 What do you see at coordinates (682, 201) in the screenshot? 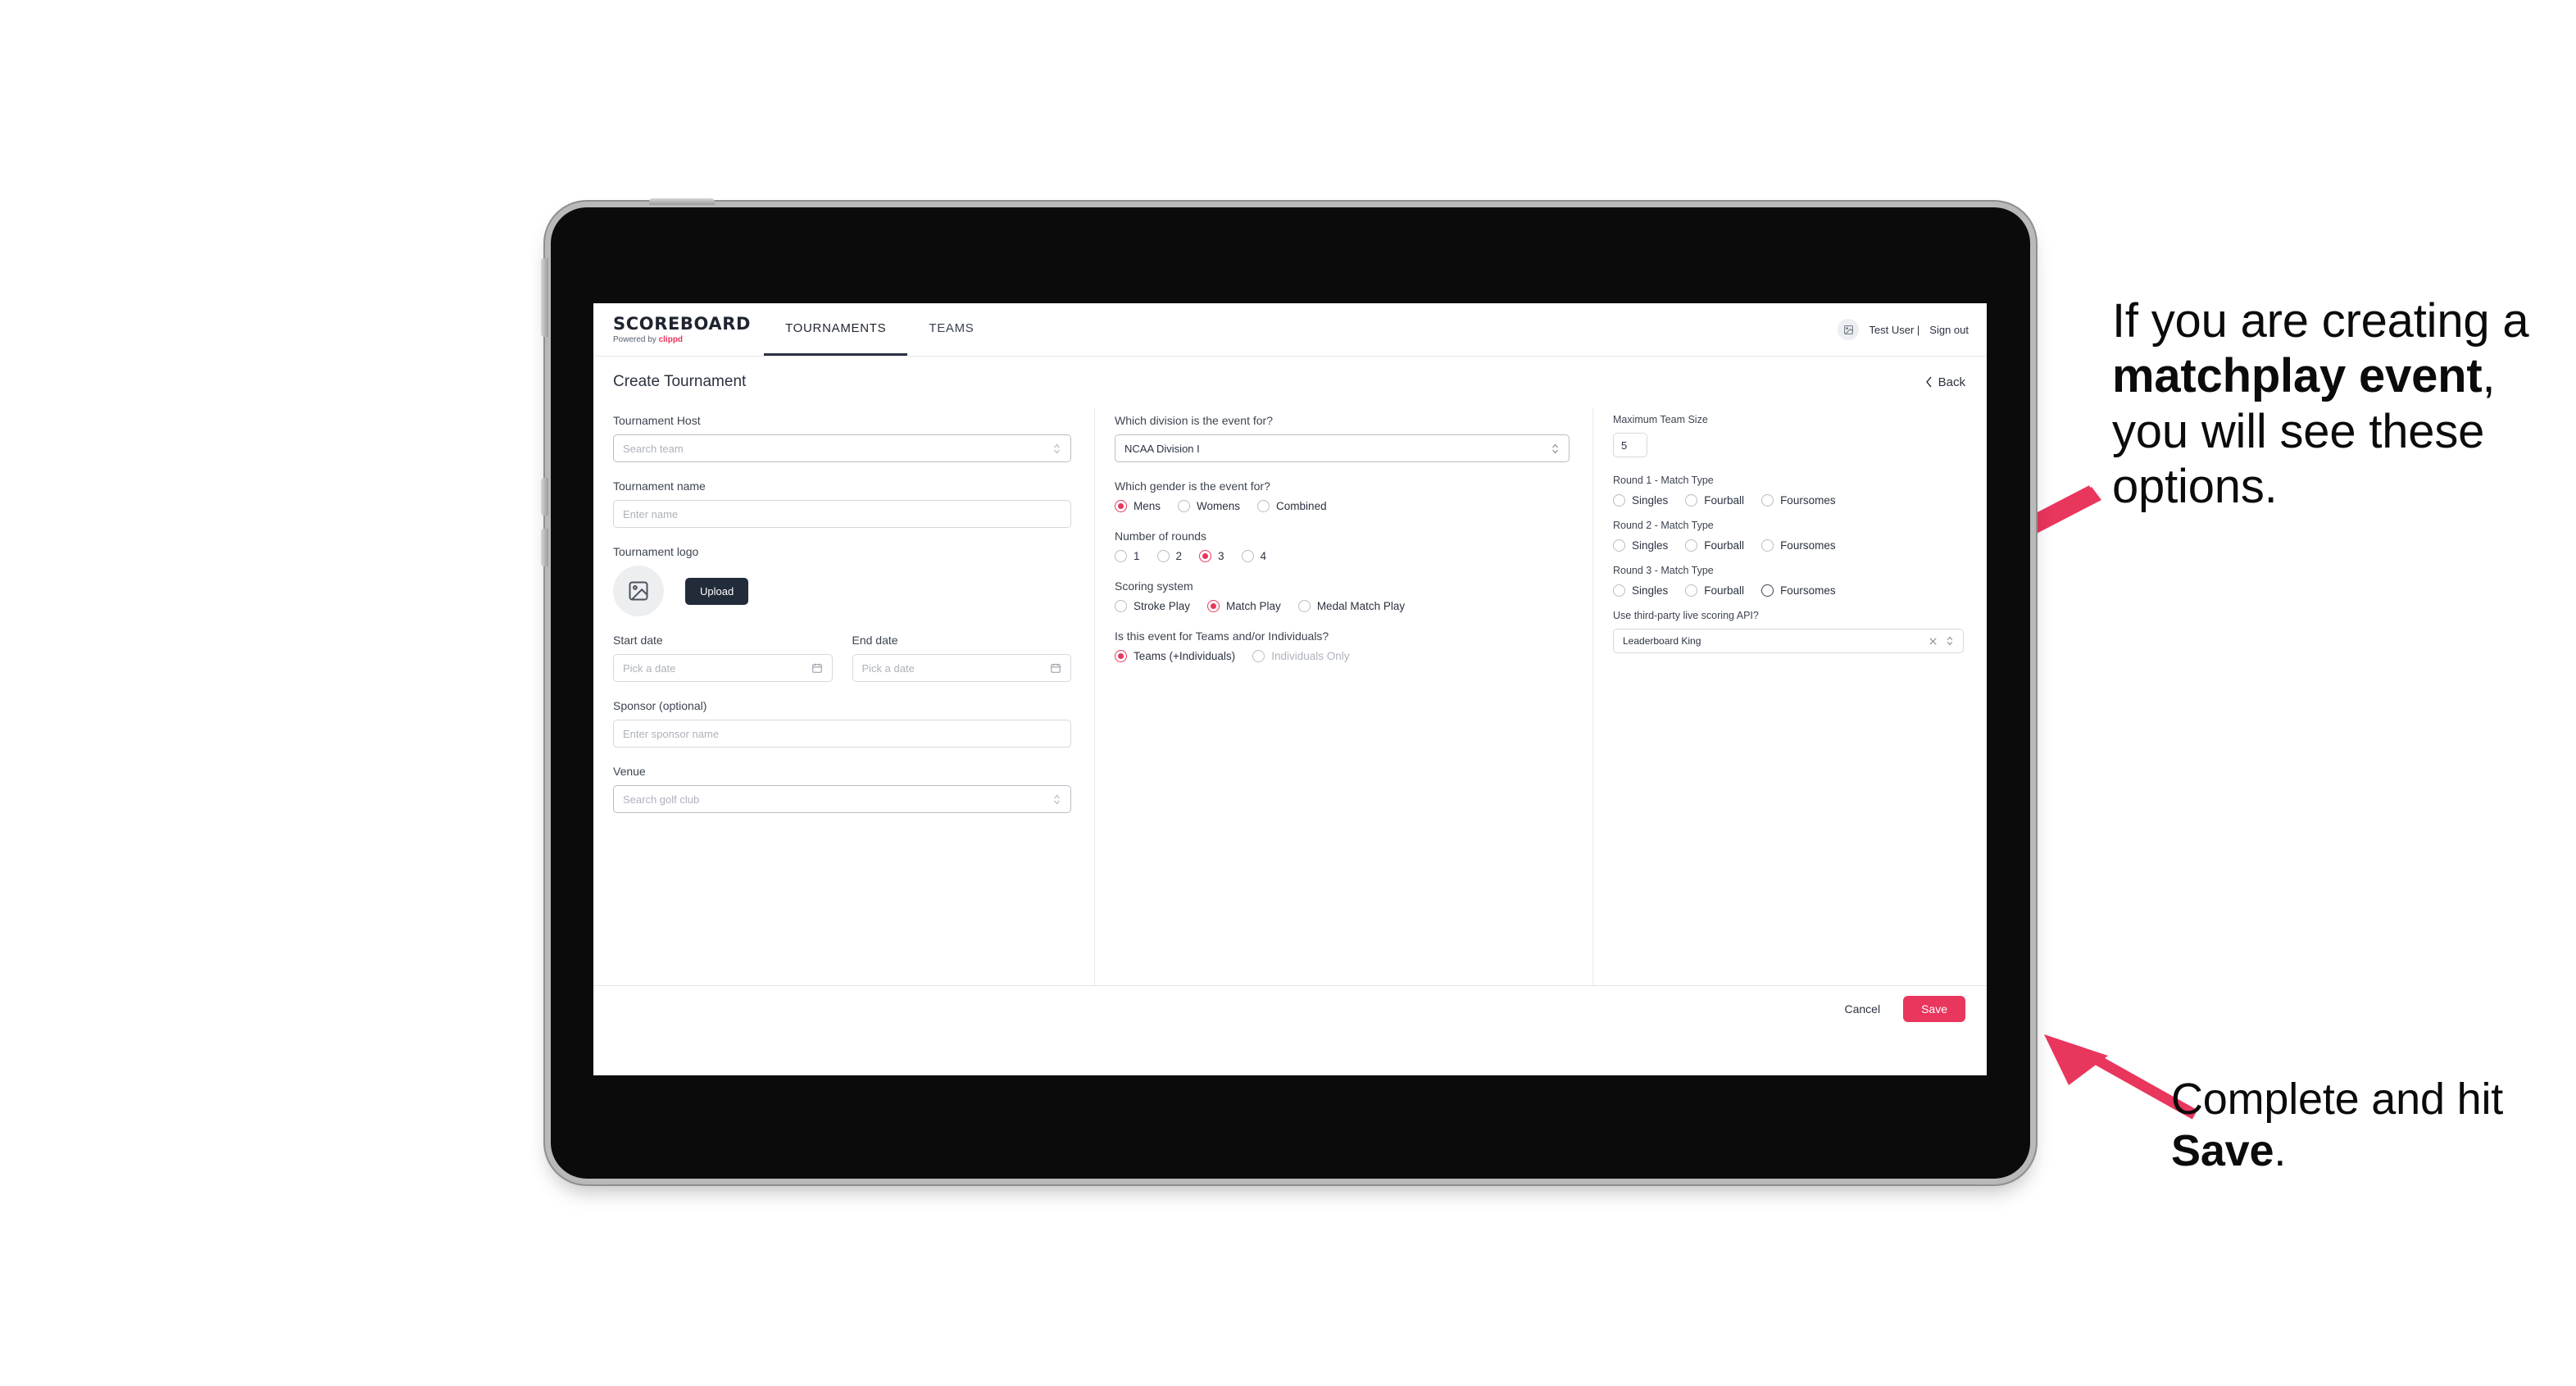
I see `top-button` at bounding box center [682, 201].